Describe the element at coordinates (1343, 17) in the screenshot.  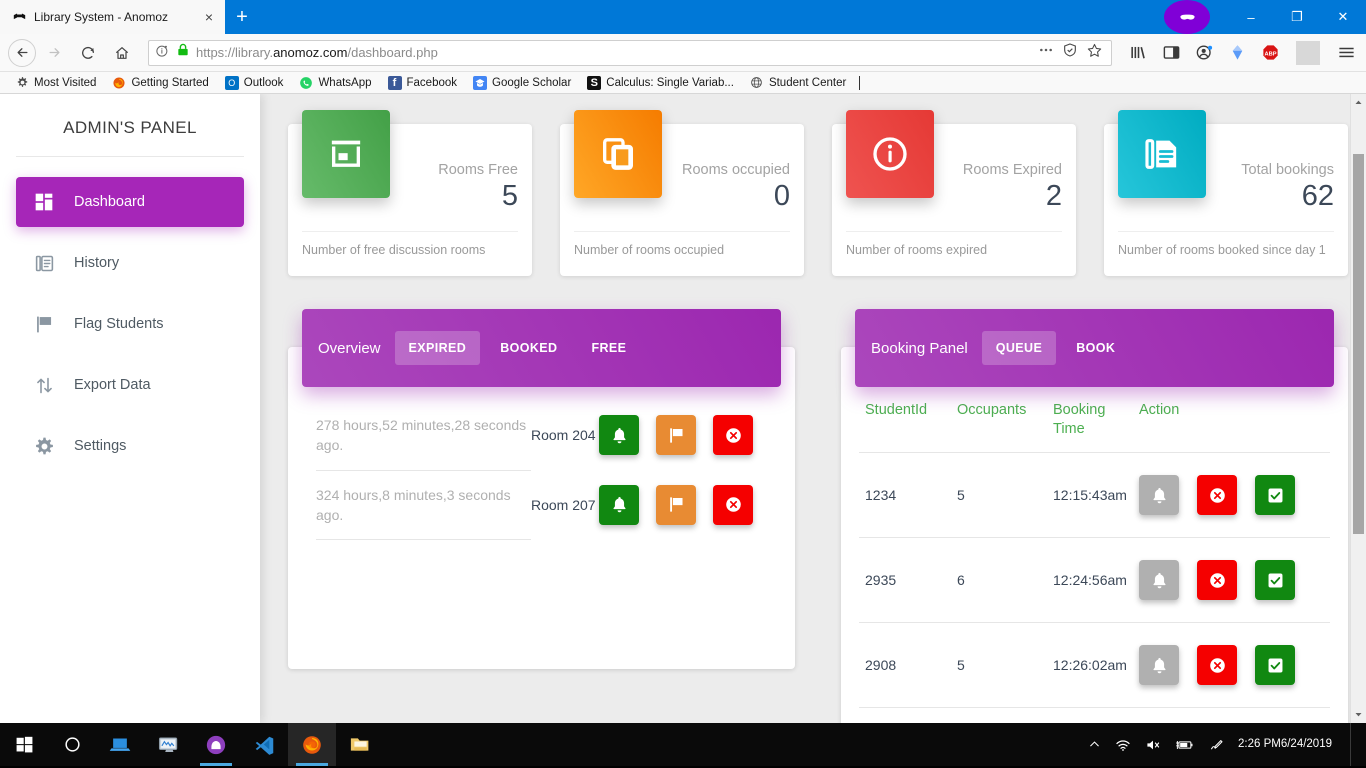
I see `window-close-button: ✕` at that location.